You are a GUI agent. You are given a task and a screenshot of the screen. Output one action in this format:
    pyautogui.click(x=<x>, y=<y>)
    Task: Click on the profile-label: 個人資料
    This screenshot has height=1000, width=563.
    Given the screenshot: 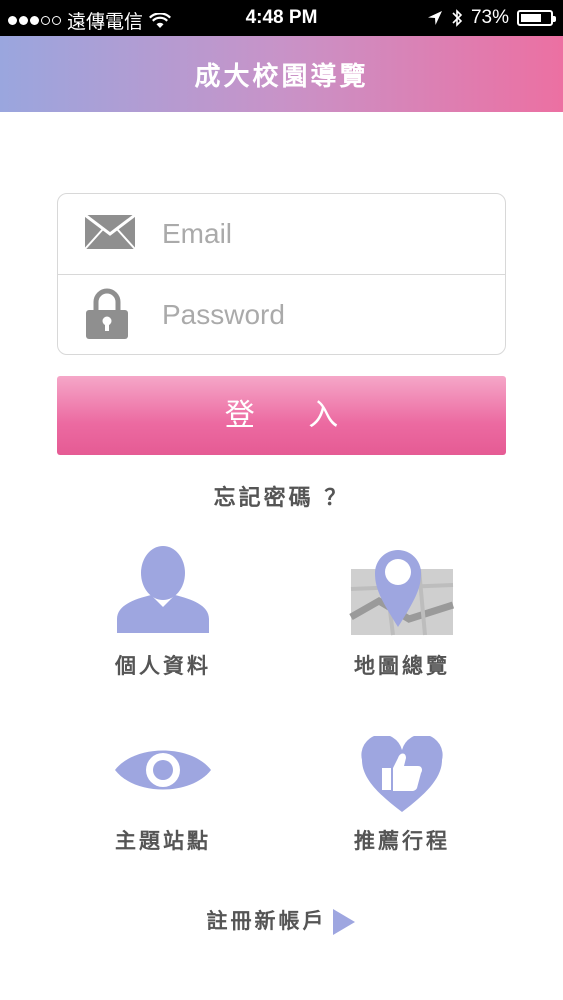 What is the action you would take?
    pyautogui.click(x=163, y=666)
    